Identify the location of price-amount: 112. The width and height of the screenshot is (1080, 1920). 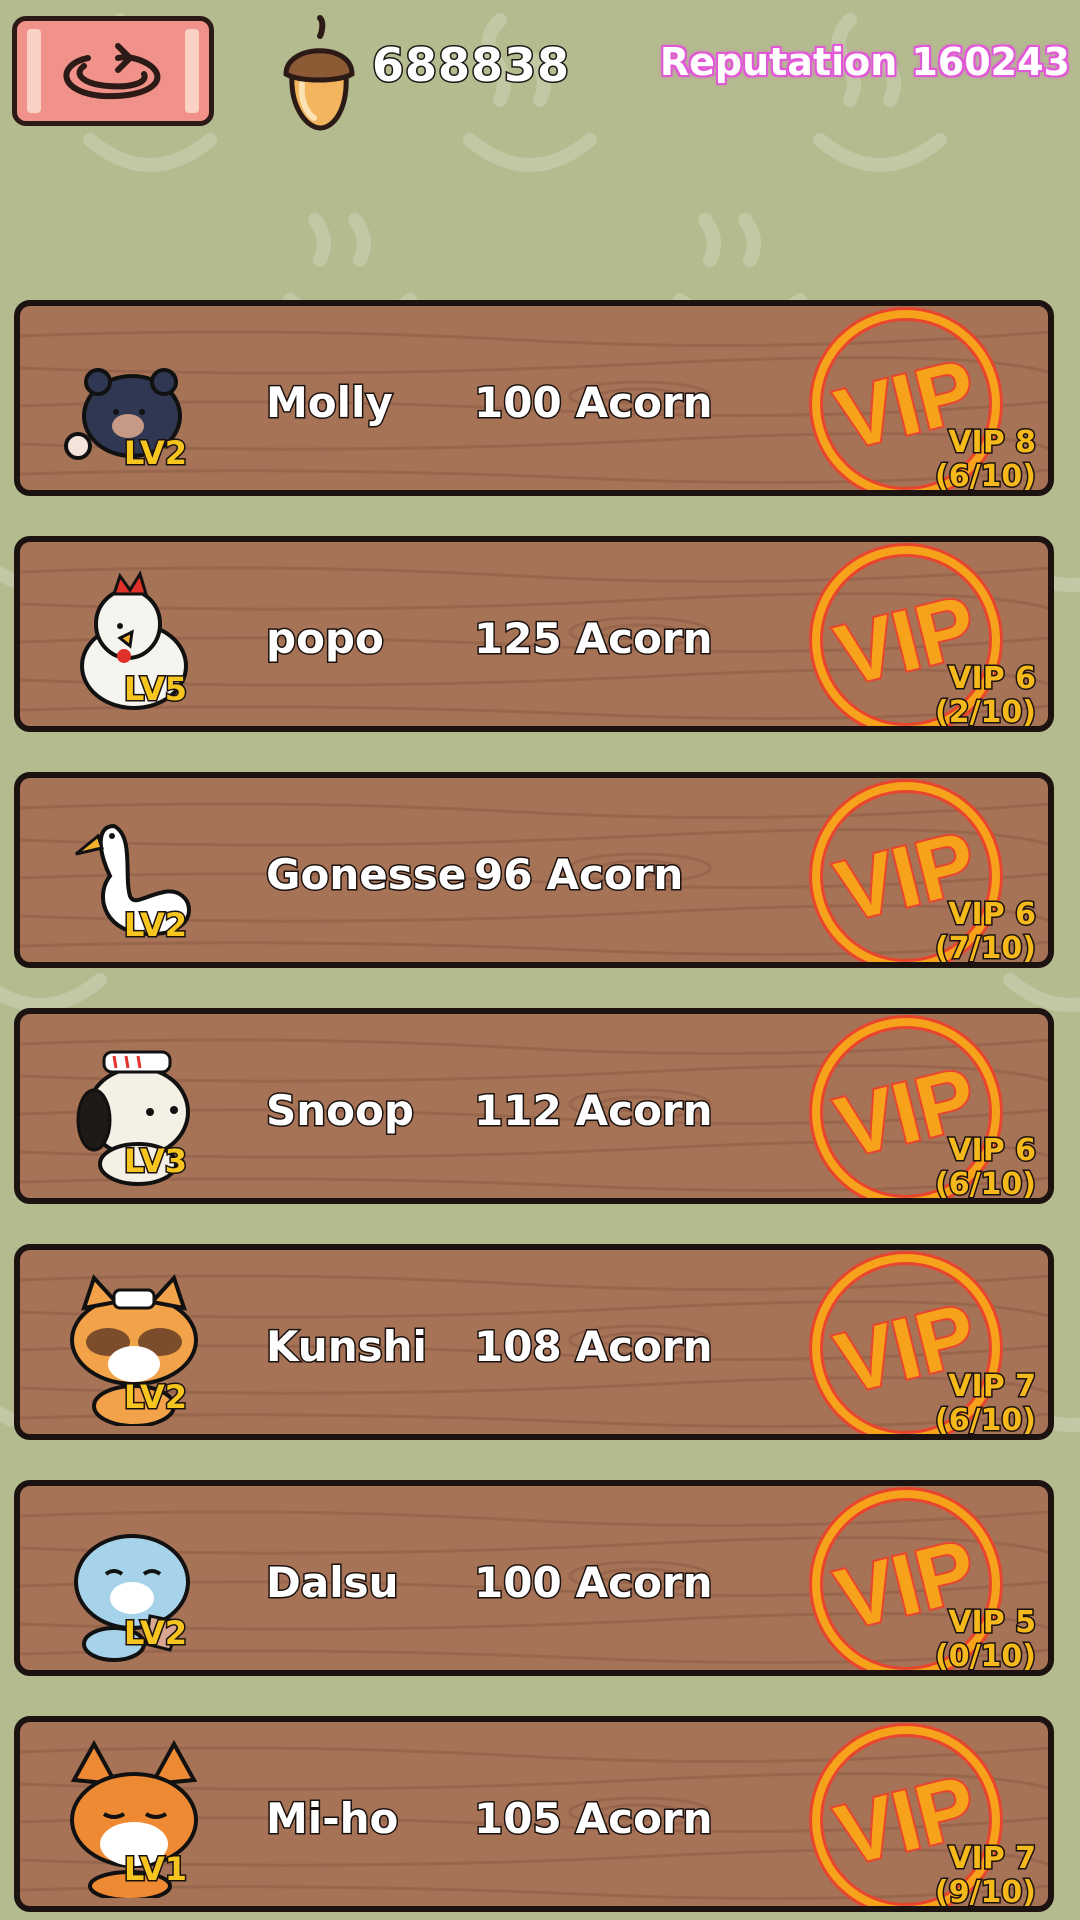
(518, 1111).